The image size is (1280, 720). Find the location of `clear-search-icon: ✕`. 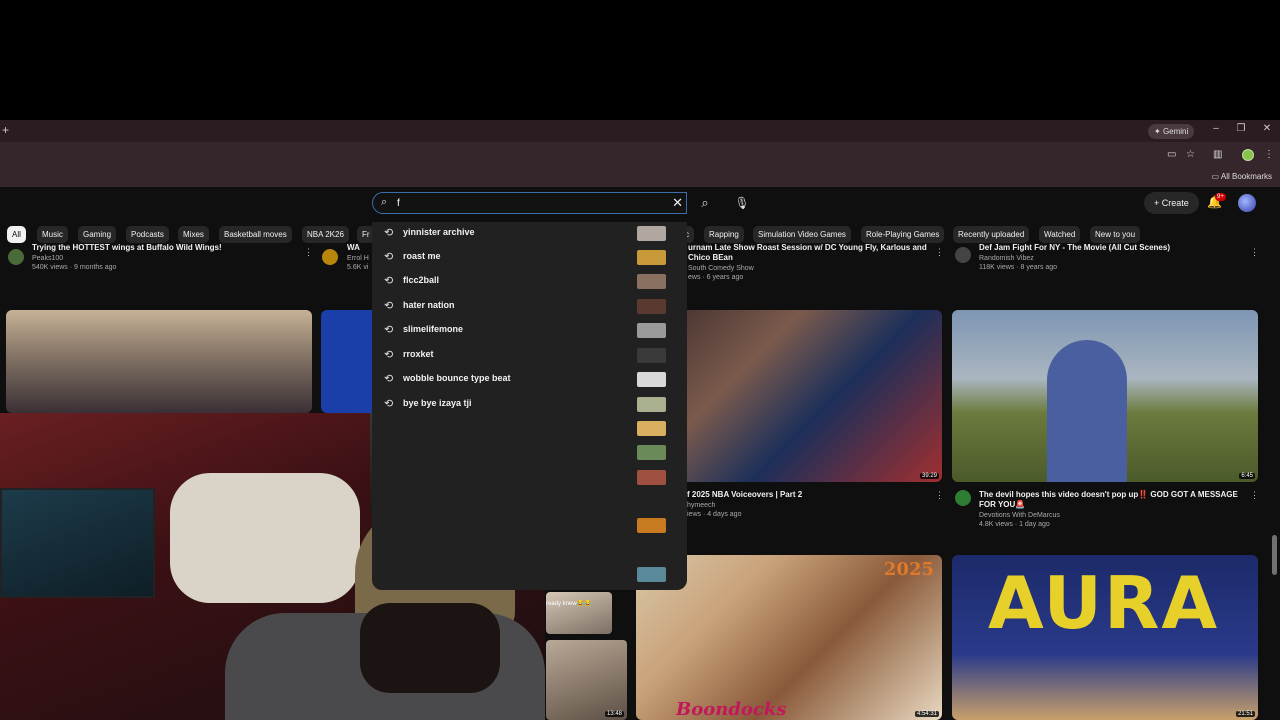

clear-search-icon: ✕ is located at coordinates (677, 203).